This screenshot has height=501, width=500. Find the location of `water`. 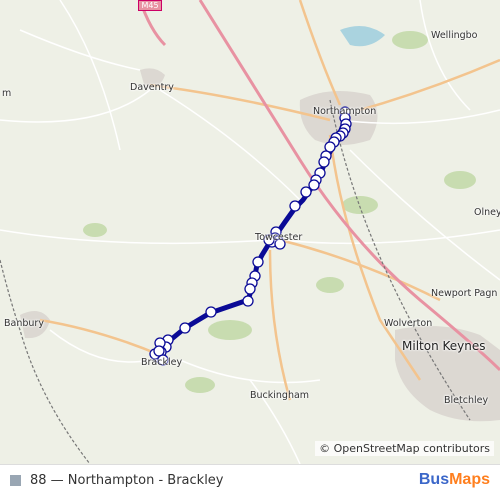

water is located at coordinates (362, 36).